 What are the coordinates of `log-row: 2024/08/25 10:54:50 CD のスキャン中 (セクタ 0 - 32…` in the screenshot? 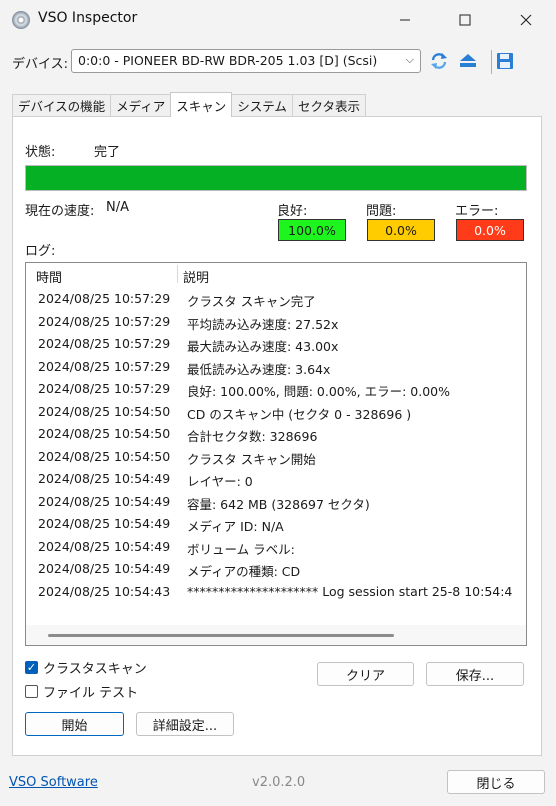 It's located at (276, 413).